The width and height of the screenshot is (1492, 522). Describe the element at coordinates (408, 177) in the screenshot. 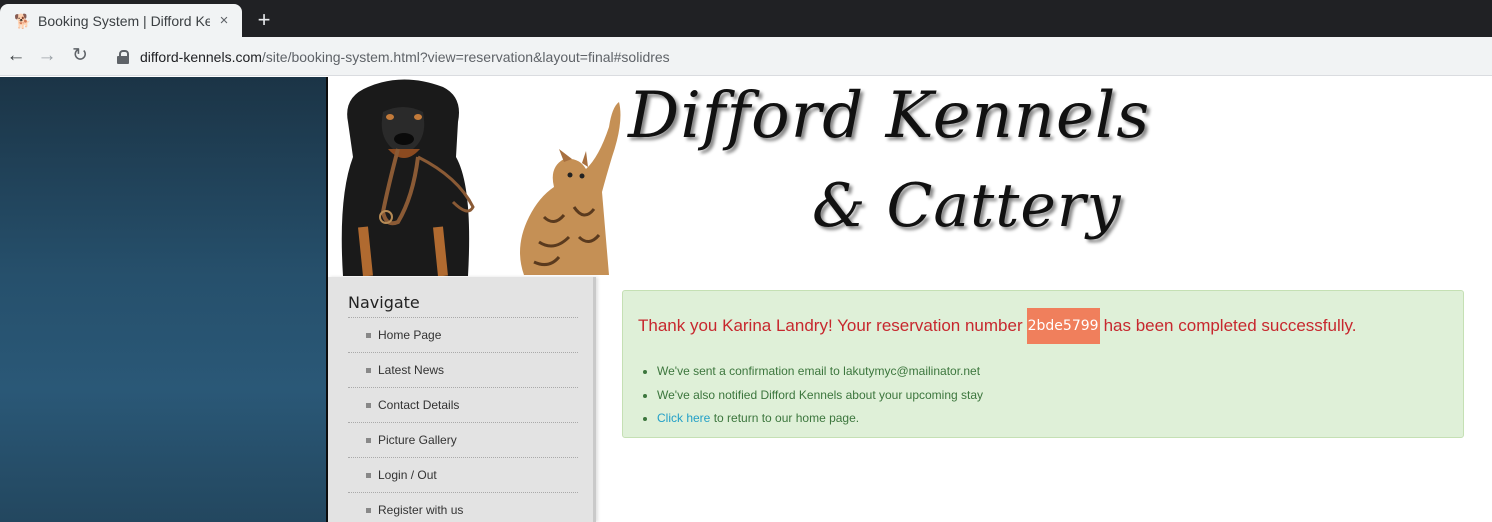

I see `dog-image` at that location.